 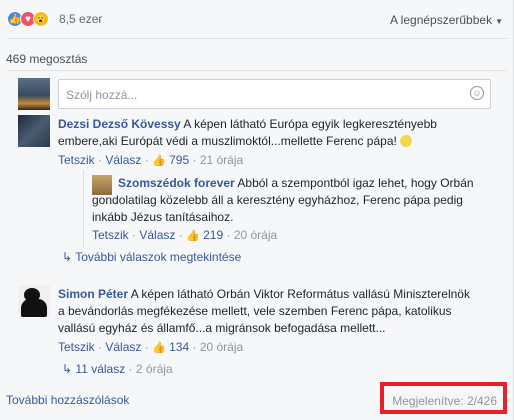 I want to click on replies-link: 11 válasz, so click(x=100, y=369).